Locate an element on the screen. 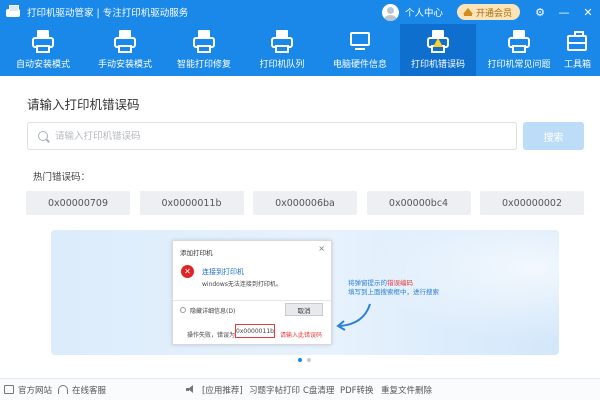  minimize-icon: — is located at coordinates (564, 12).